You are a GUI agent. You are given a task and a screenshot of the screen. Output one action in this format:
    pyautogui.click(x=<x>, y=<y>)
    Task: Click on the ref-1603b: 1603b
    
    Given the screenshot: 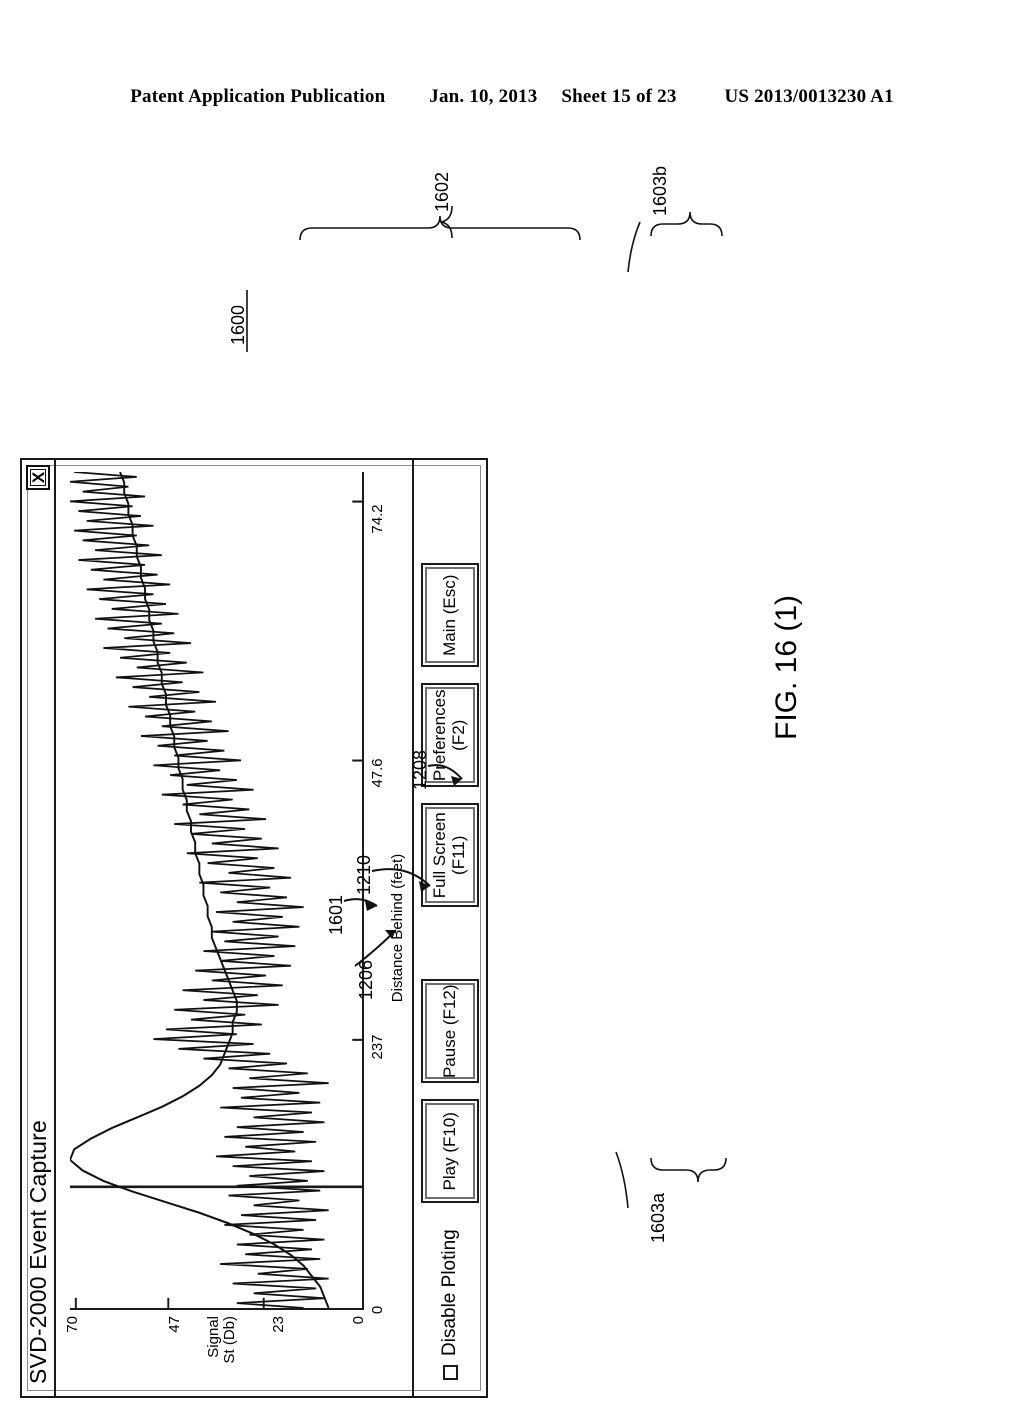 What is the action you would take?
    pyautogui.click(x=660, y=190)
    